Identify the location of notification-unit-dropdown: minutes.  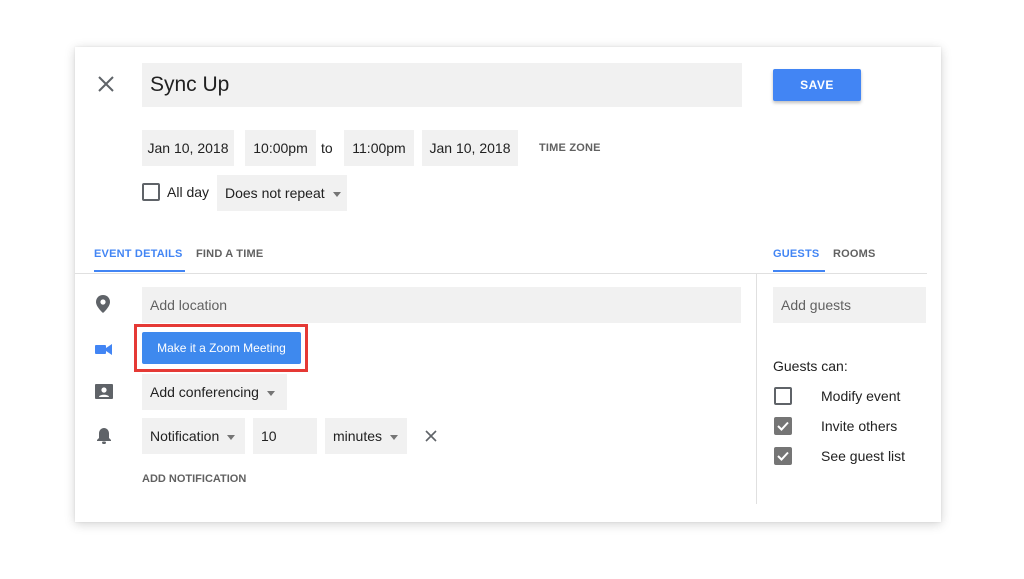
(366, 436).